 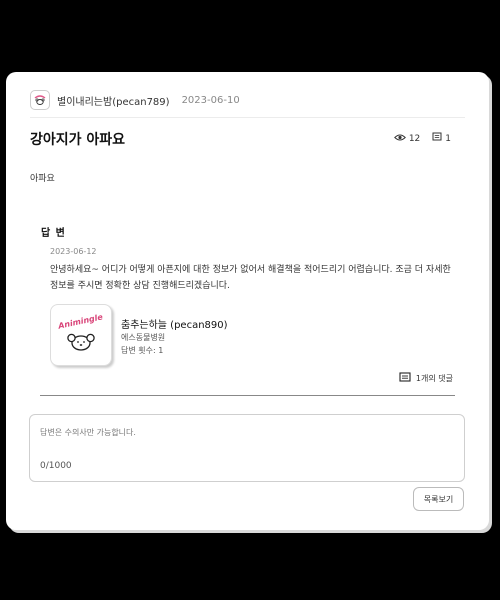 I want to click on logo-text: Animingle, so click(x=80, y=321).